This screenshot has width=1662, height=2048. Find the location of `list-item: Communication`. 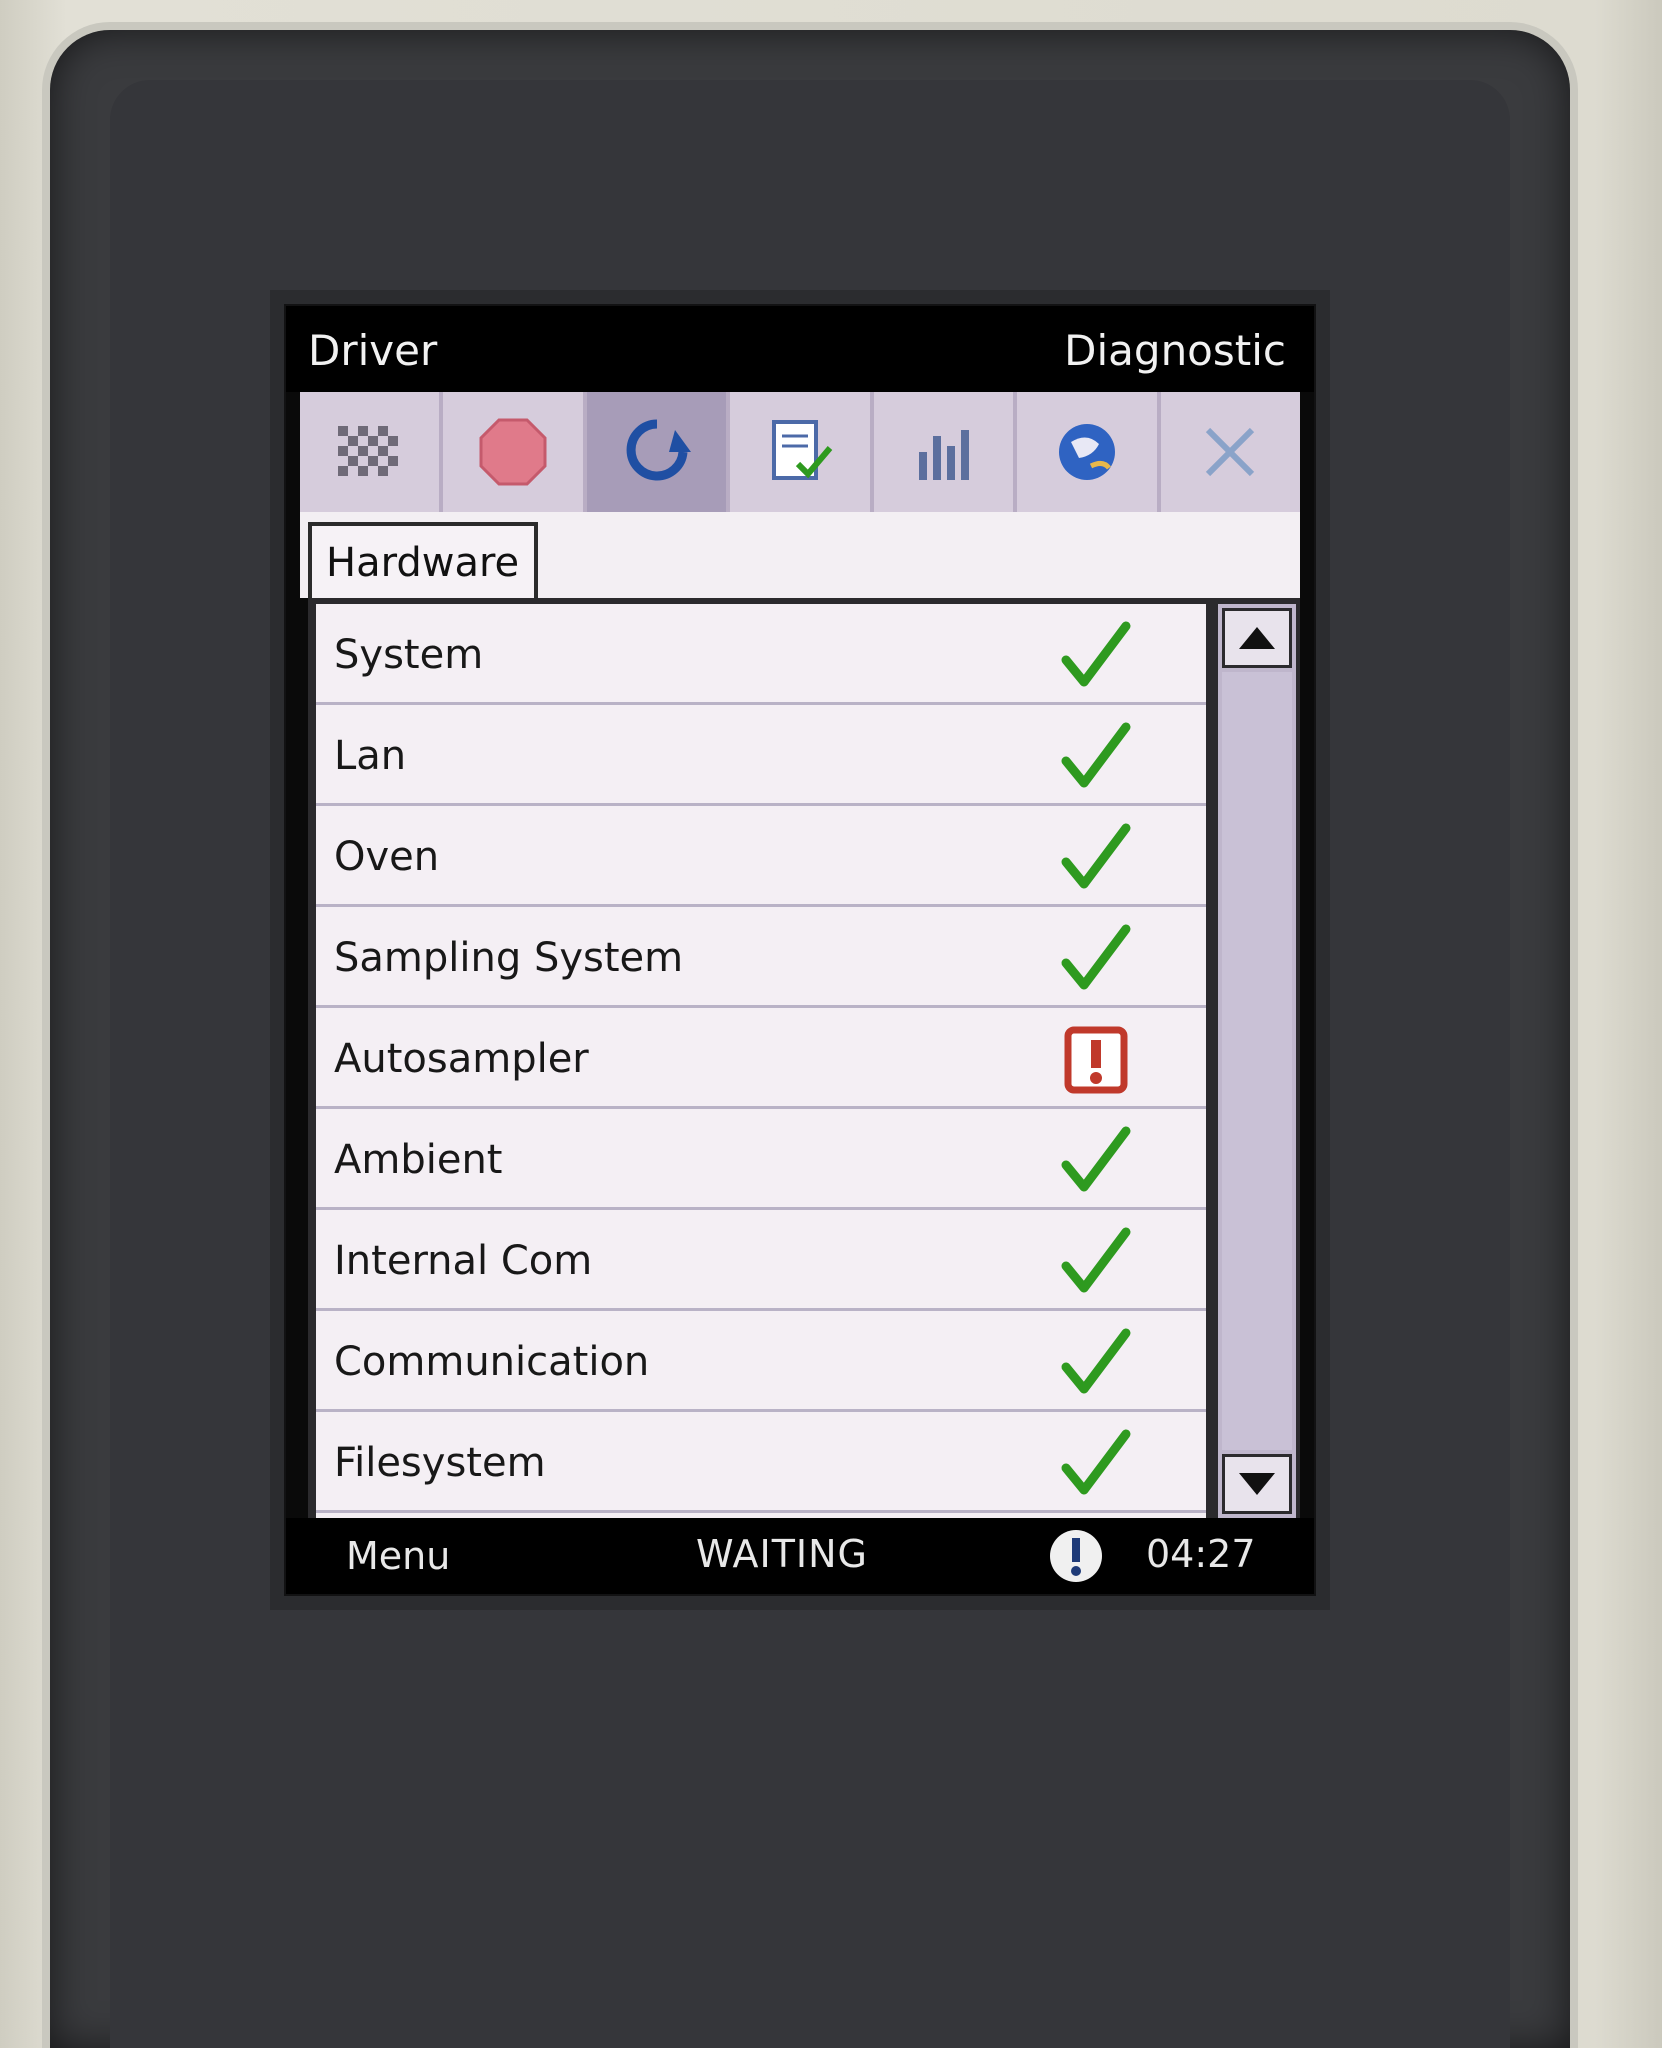

list-item: Communication is located at coordinates (761, 1361).